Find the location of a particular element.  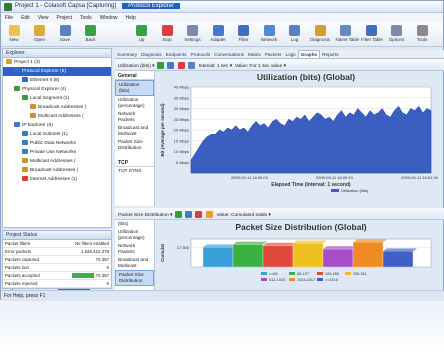

menu-view: View is located at coordinates (43, 18).